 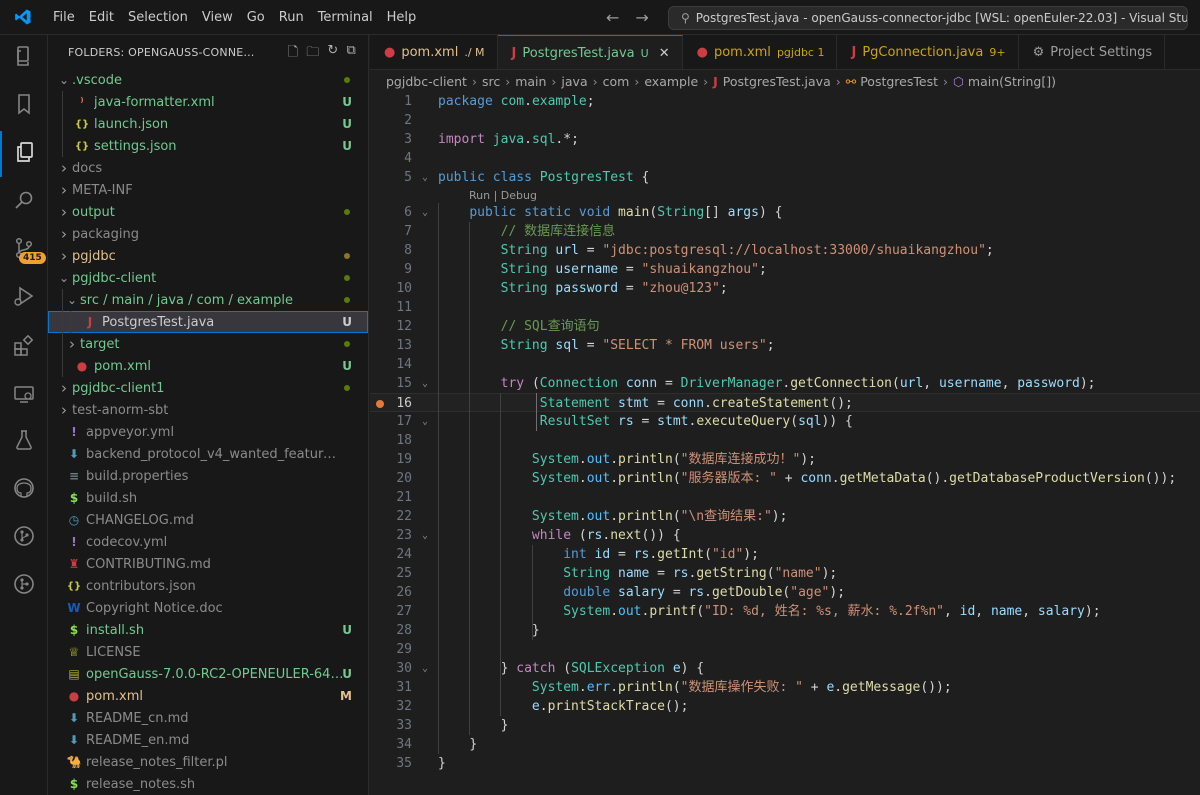 I want to click on tab-pom-xml: ● pom.xml pgjdbc 1, so click(x=760, y=52).